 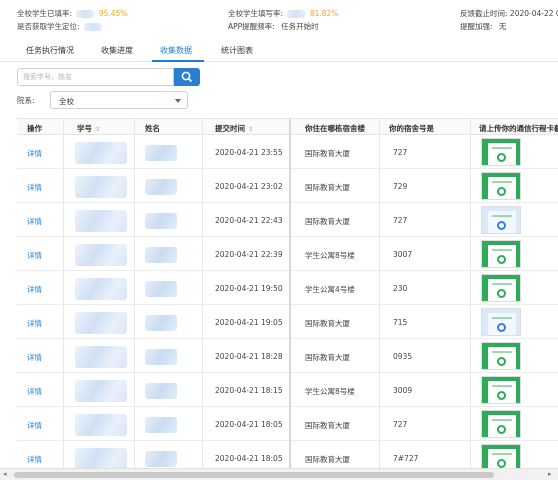 What do you see at coordinates (117, 50) in the screenshot?
I see `tab-collection-progress: 收集进度` at bounding box center [117, 50].